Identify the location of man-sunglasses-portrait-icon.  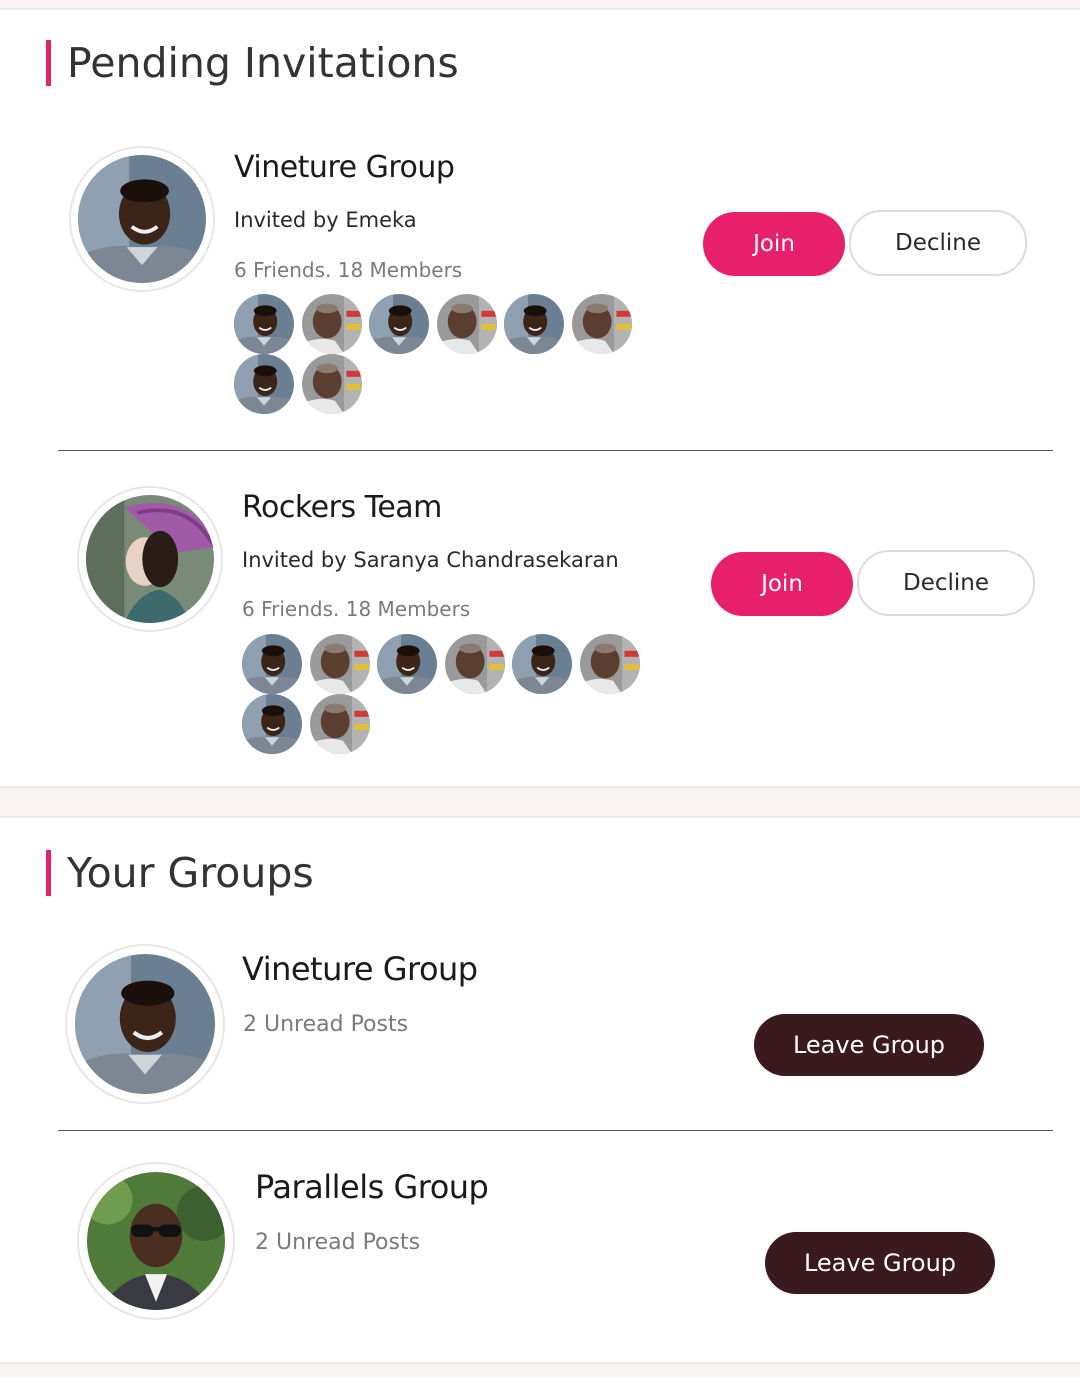
(156, 1241).